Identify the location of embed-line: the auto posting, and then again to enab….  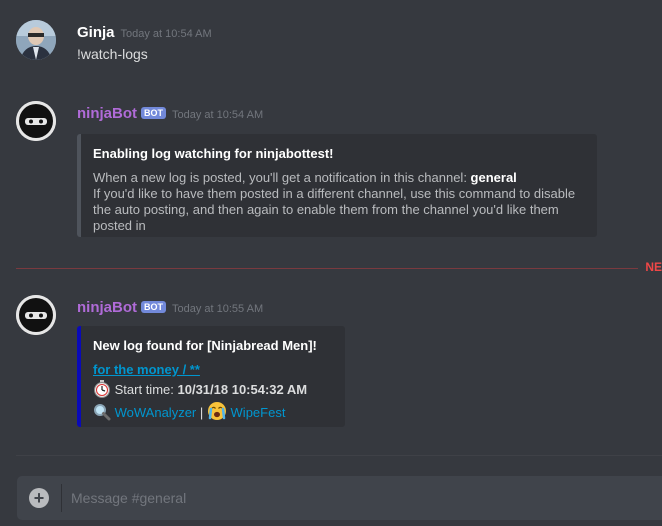
(326, 209).